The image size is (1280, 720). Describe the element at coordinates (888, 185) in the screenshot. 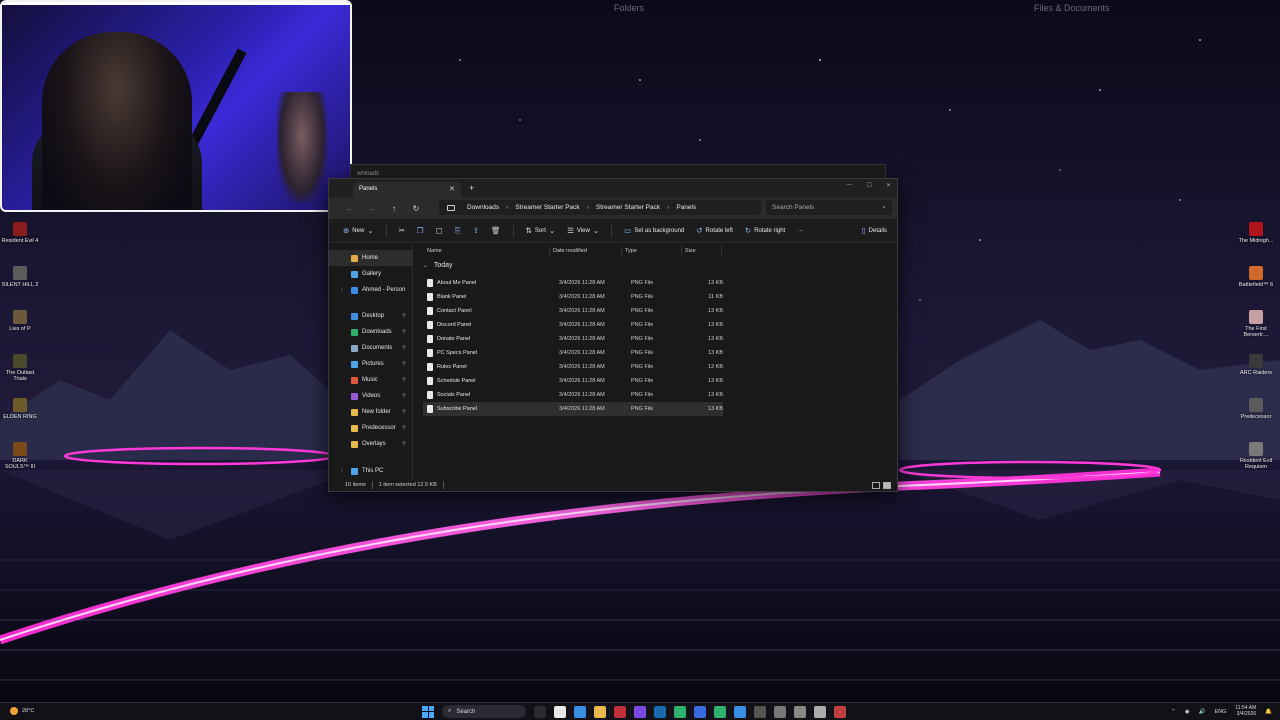

I see `close-button: ✕` at that location.